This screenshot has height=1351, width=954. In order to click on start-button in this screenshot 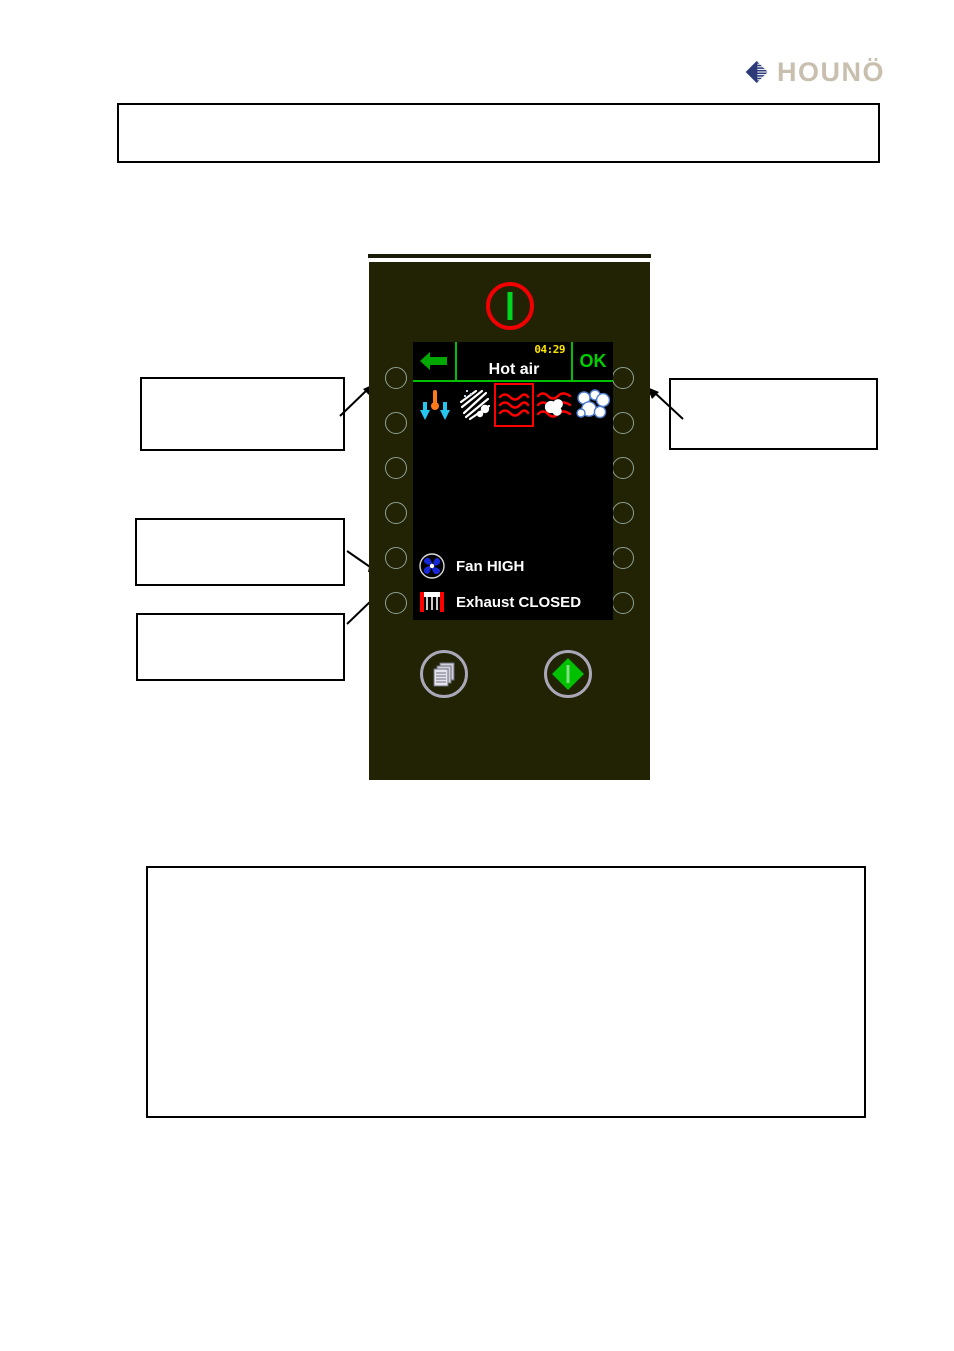, I will do `click(568, 674)`.